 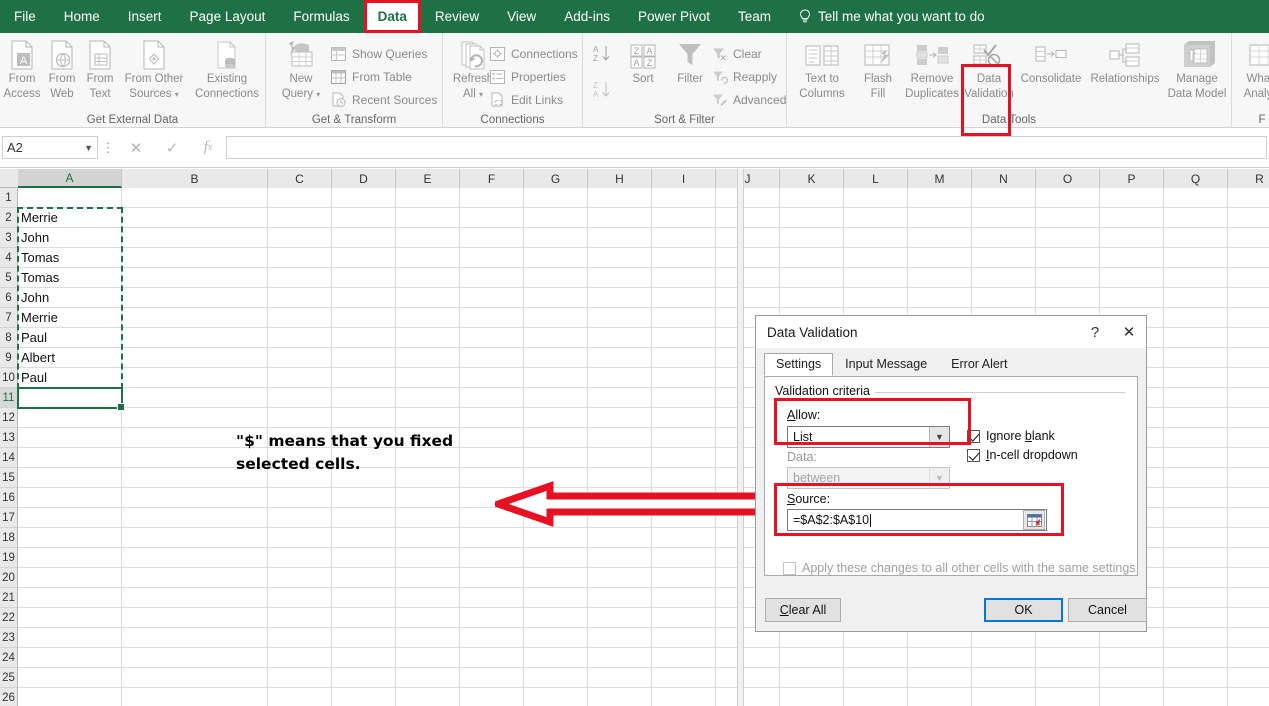 What do you see at coordinates (620, 418) in the screenshot?
I see `cell-H12` at bounding box center [620, 418].